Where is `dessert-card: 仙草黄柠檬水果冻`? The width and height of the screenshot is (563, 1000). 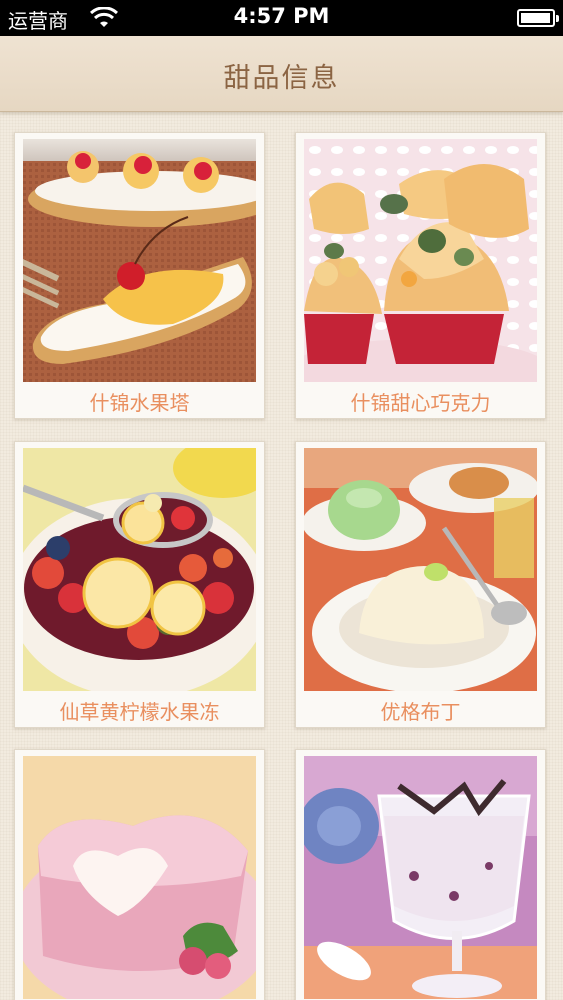 dessert-card: 仙草黄柠檬水果冻 is located at coordinates (139, 584).